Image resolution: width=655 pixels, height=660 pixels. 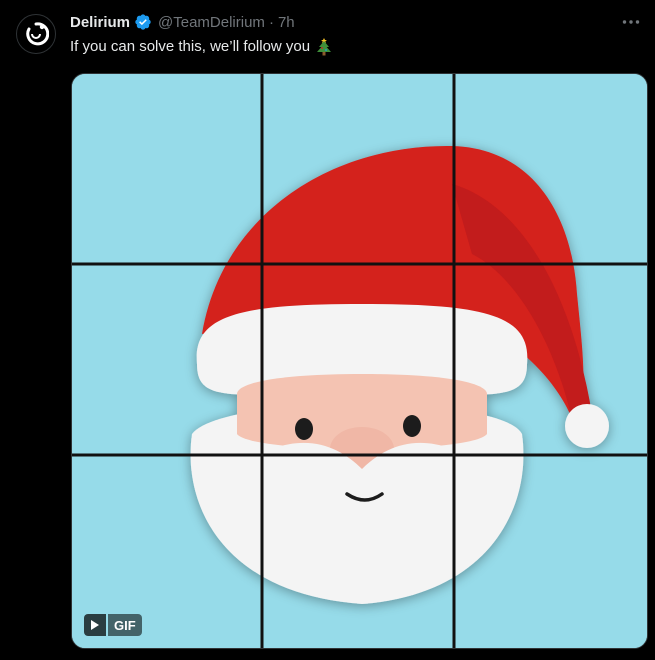 I want to click on play-icon, so click(x=95, y=625).